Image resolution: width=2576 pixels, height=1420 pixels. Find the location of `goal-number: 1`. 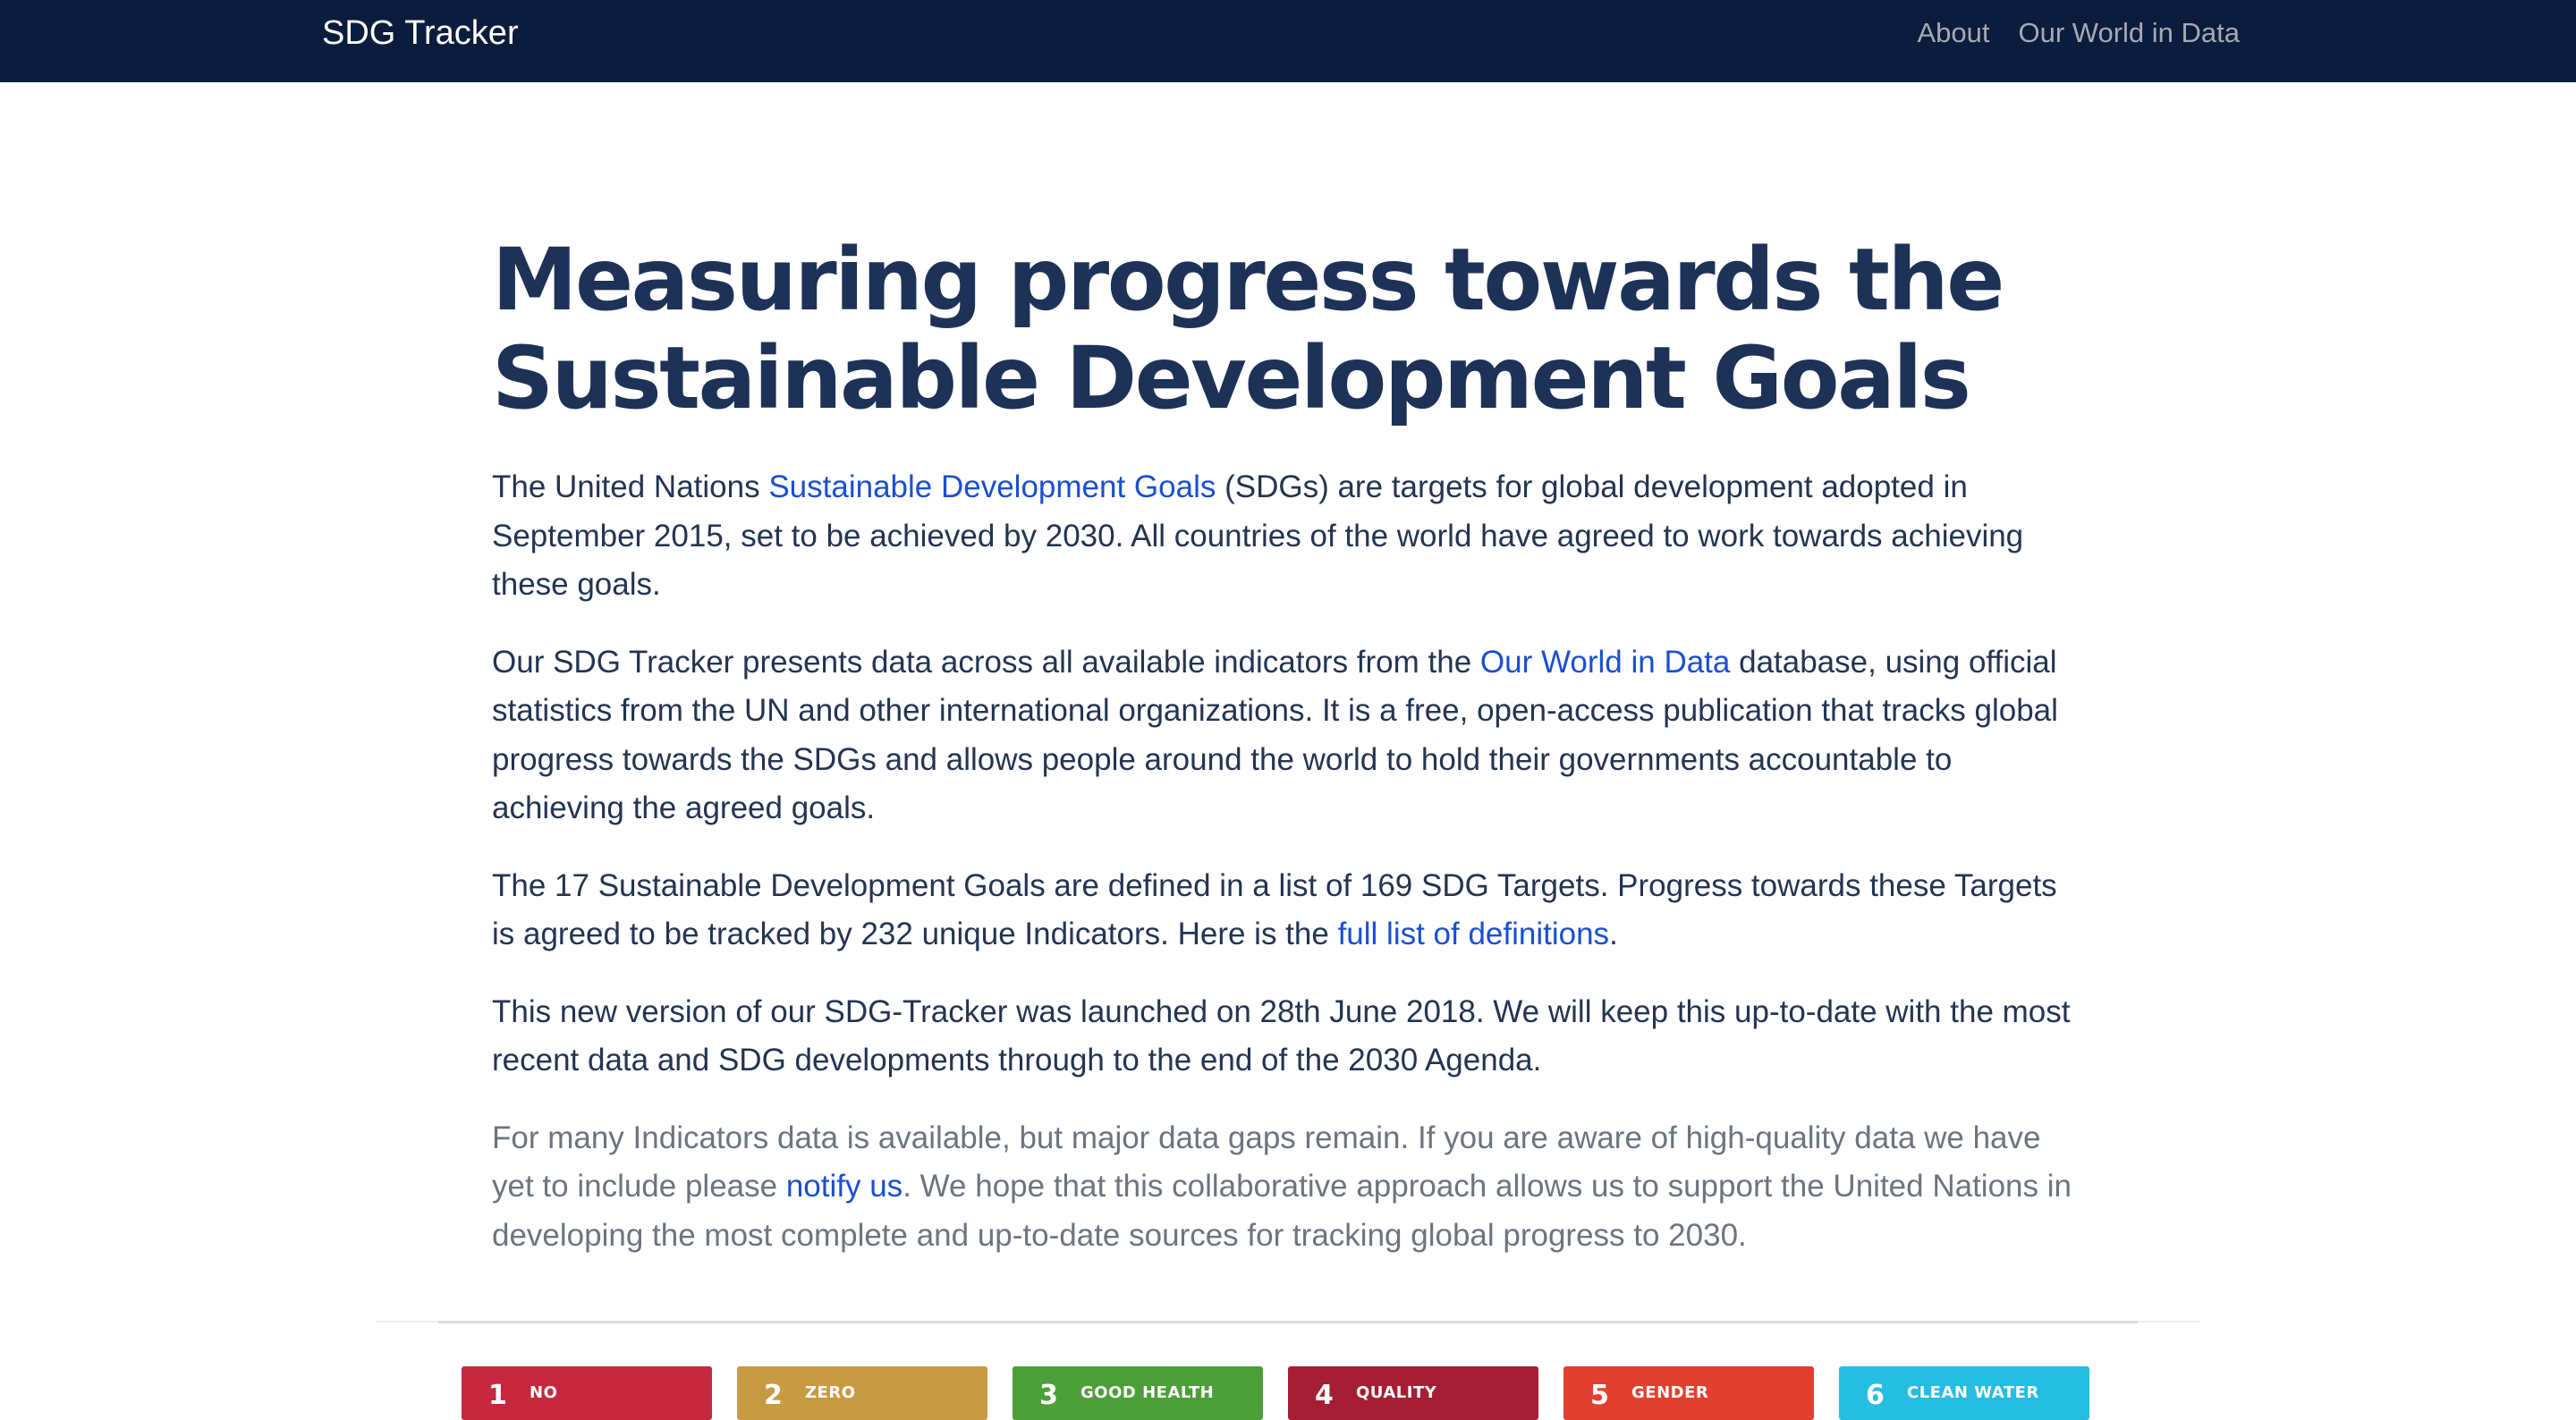

goal-number: 1 is located at coordinates (497, 1396).